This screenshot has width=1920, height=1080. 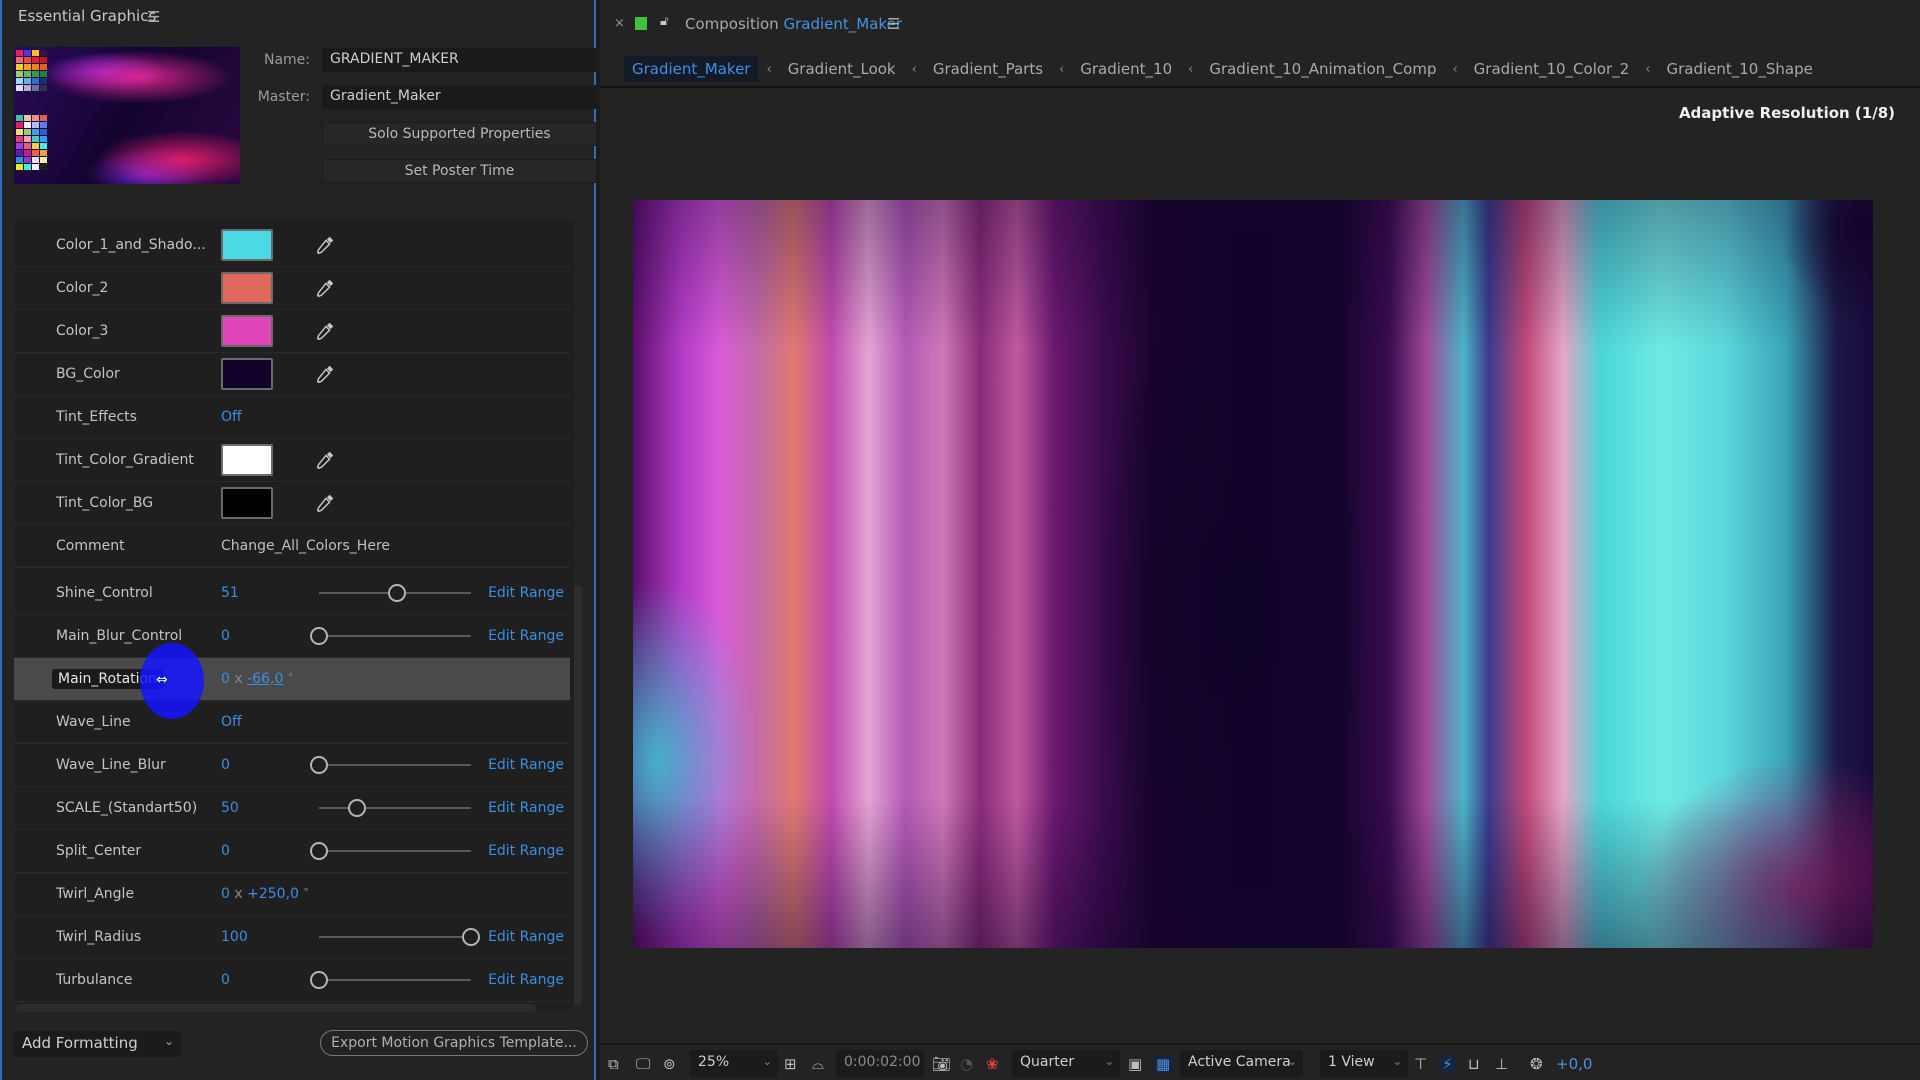 What do you see at coordinates (292, 851) in the screenshot?
I see `property-row: Split_Center 0 Edit Range` at bounding box center [292, 851].